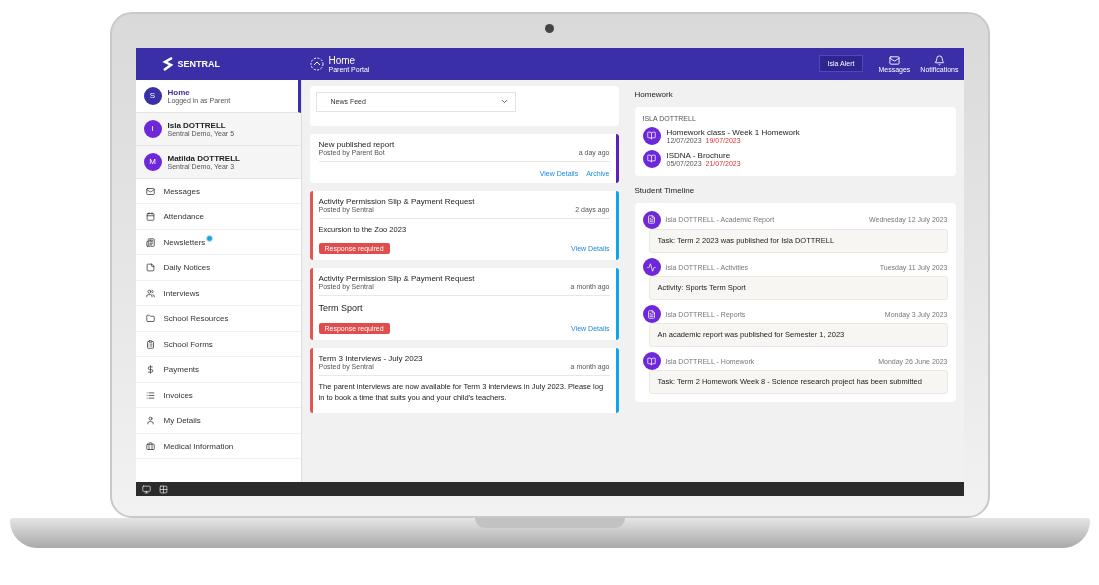  What do you see at coordinates (218, 268) in the screenshot?
I see `sidebar-item: Daily Notices` at bounding box center [218, 268].